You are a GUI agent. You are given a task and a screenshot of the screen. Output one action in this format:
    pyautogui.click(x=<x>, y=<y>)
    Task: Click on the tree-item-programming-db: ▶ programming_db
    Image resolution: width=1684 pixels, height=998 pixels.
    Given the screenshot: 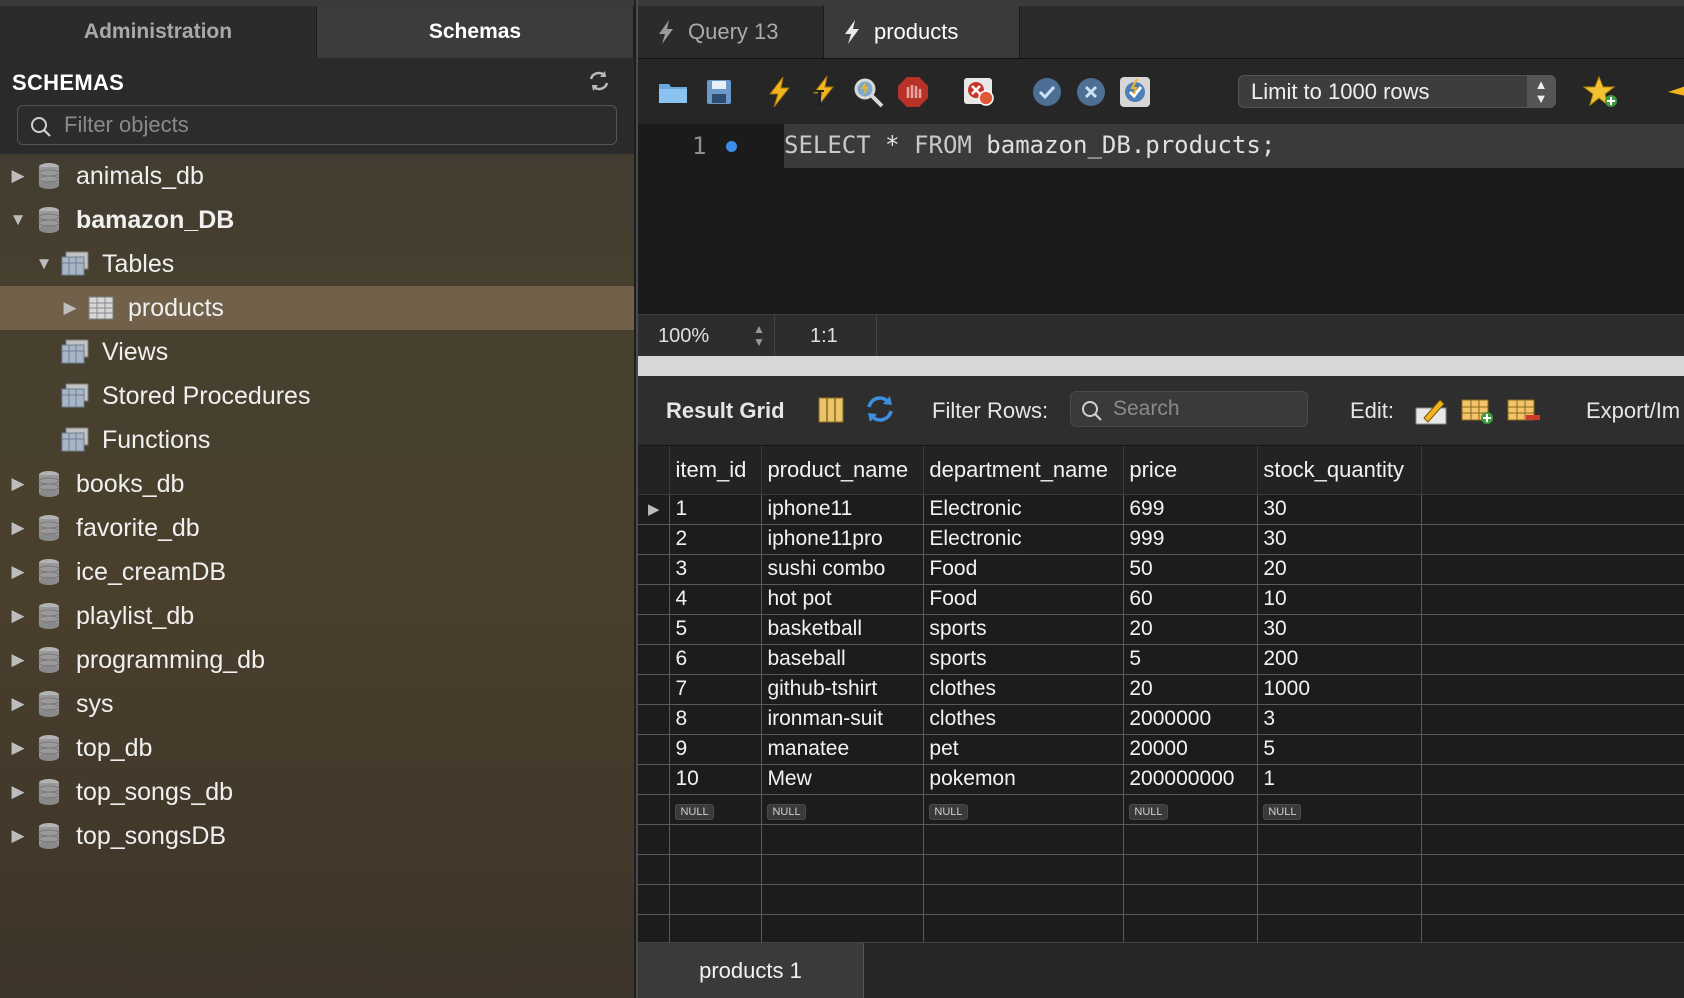 What is the action you would take?
    pyautogui.click(x=317, y=660)
    